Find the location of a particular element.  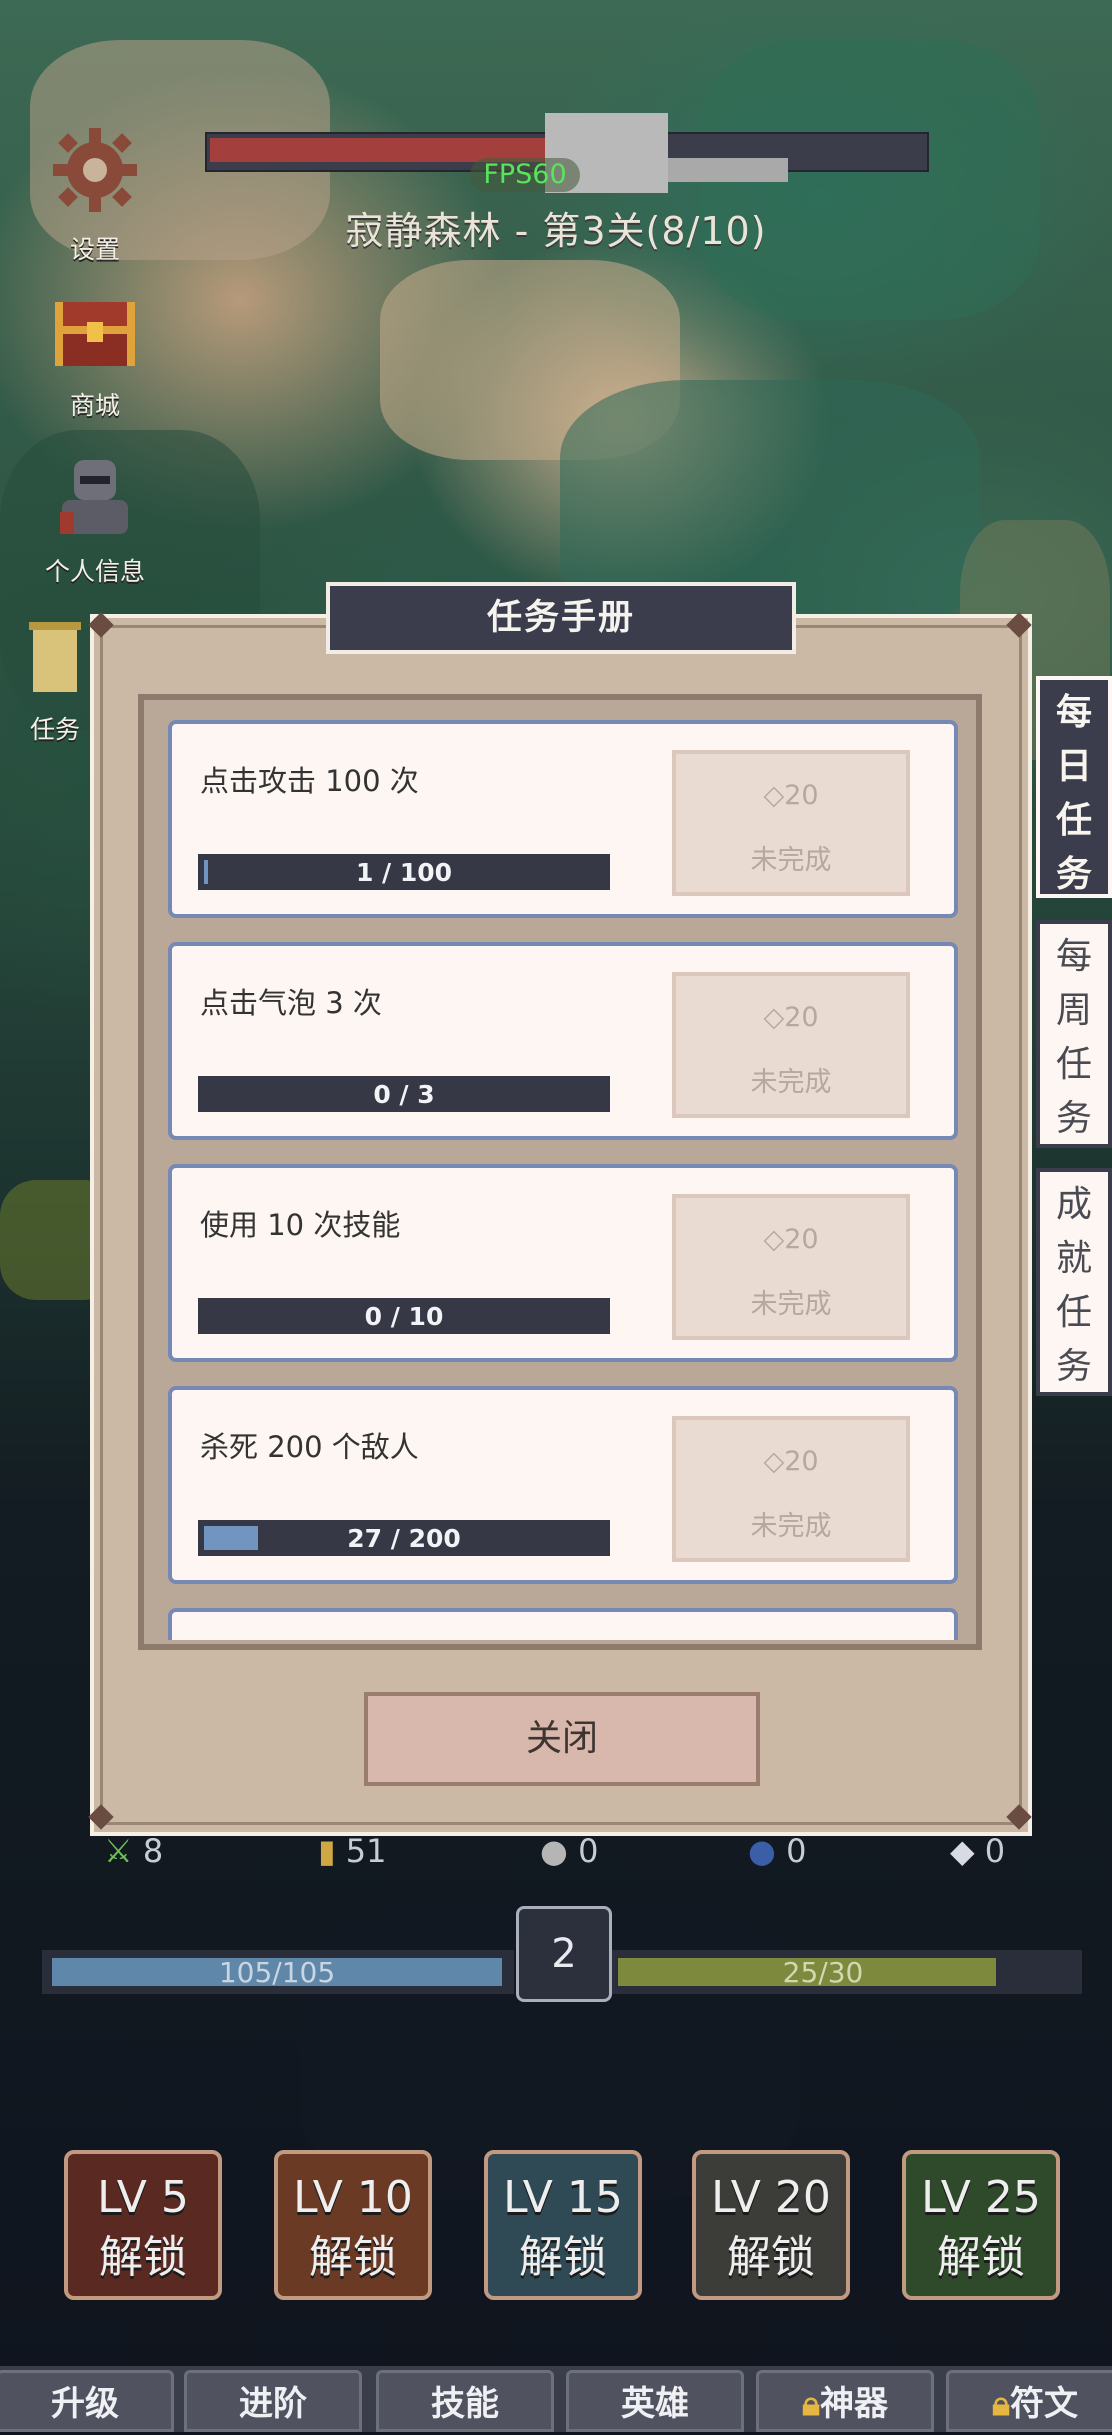

task-progress-text: 27 / 200 is located at coordinates (404, 1538).